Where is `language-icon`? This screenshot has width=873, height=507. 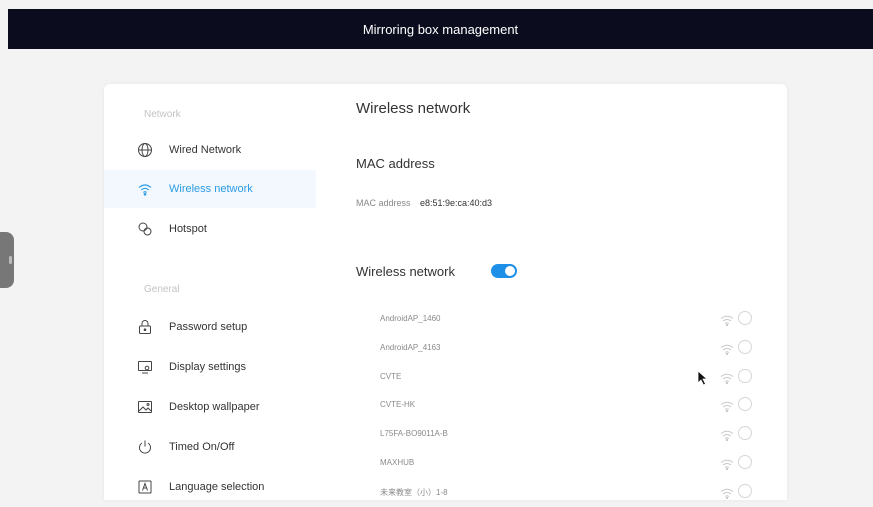 language-icon is located at coordinates (145, 487).